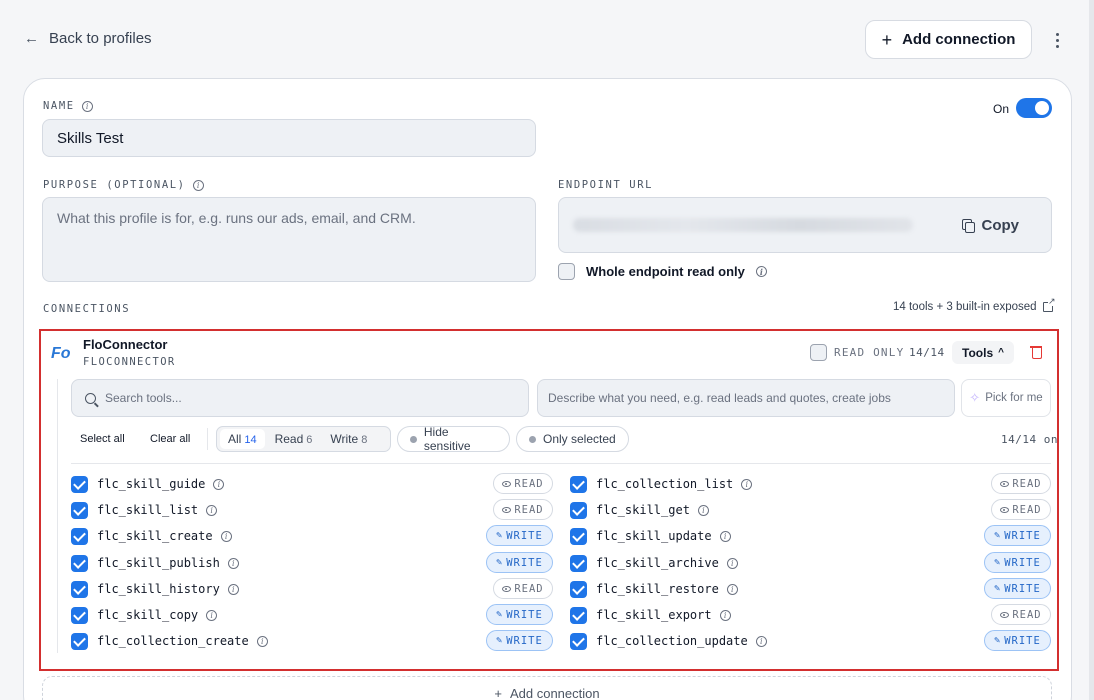  I want to click on copy-icon, so click(968, 226).